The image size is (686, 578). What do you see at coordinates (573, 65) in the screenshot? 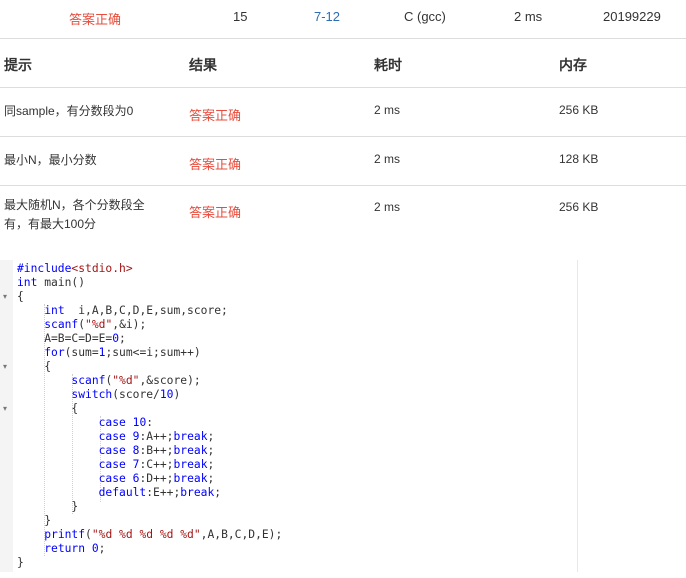
I see `header-memory: 内存` at bounding box center [573, 65].